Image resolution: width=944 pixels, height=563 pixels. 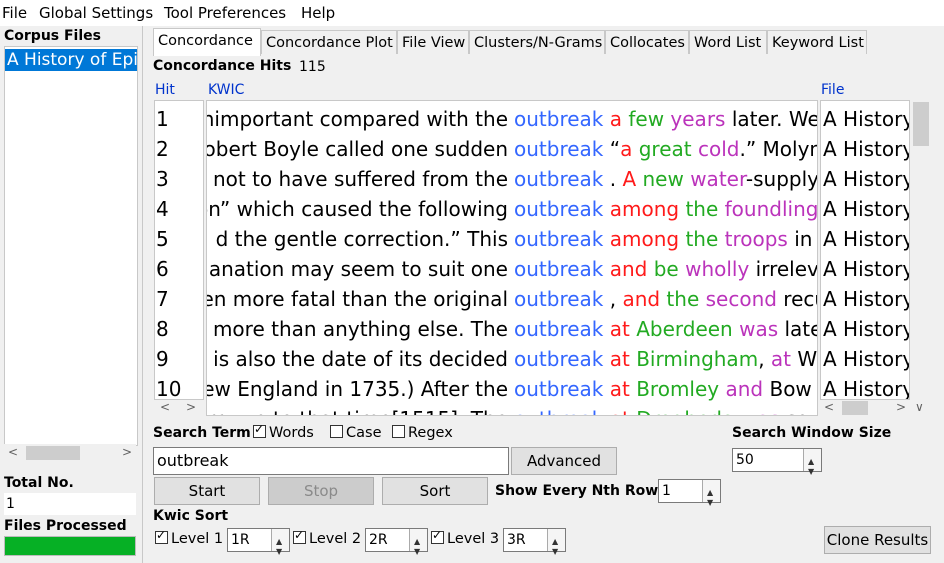 I want to click on menu-global-settings: Global Settings, so click(x=96, y=13).